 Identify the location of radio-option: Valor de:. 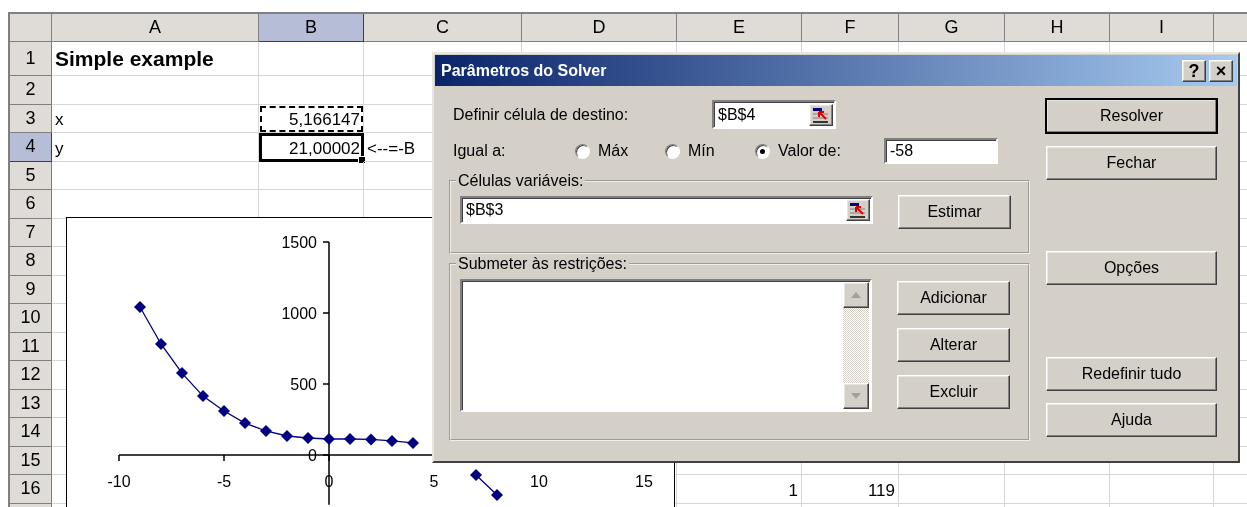
(819, 151).